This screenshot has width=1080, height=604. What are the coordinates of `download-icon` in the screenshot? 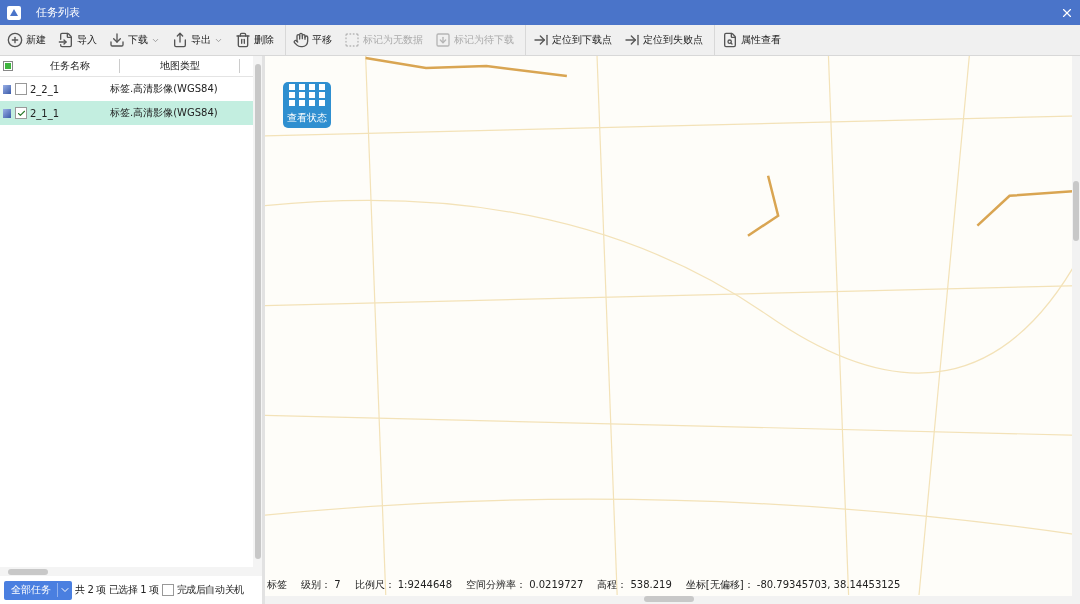 It's located at (117, 40).